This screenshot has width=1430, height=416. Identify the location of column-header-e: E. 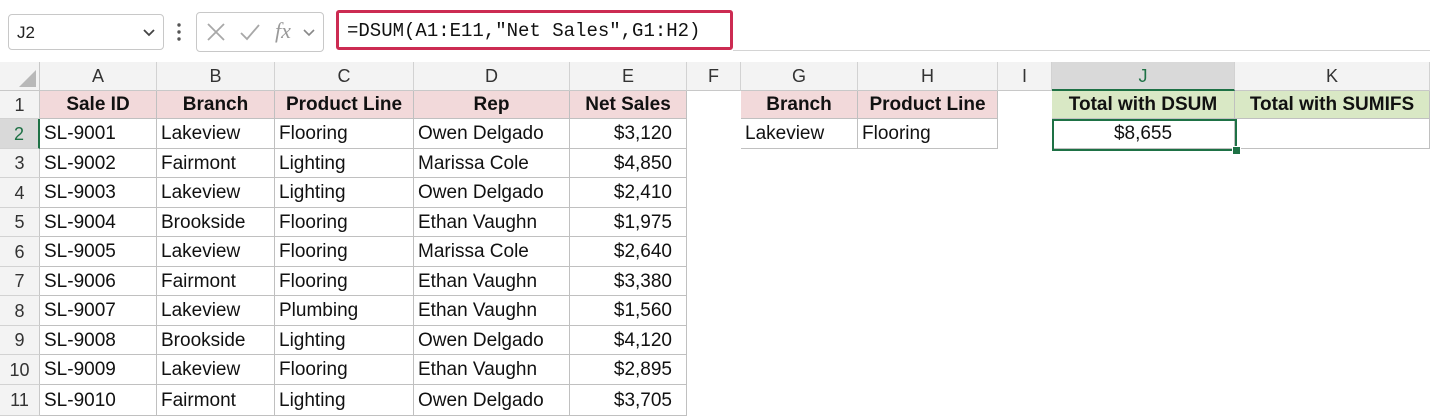
(628, 76).